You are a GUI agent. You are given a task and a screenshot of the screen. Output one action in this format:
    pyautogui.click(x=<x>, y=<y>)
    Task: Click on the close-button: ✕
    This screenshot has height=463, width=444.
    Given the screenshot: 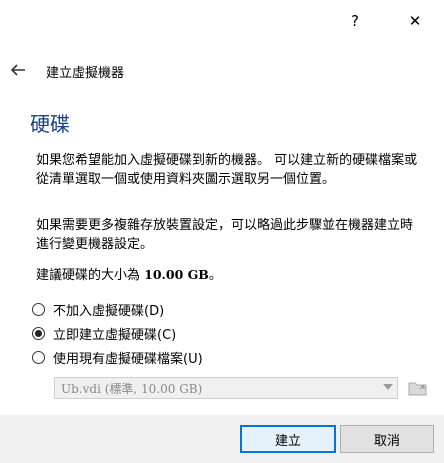 What is the action you would take?
    pyautogui.click(x=415, y=21)
    